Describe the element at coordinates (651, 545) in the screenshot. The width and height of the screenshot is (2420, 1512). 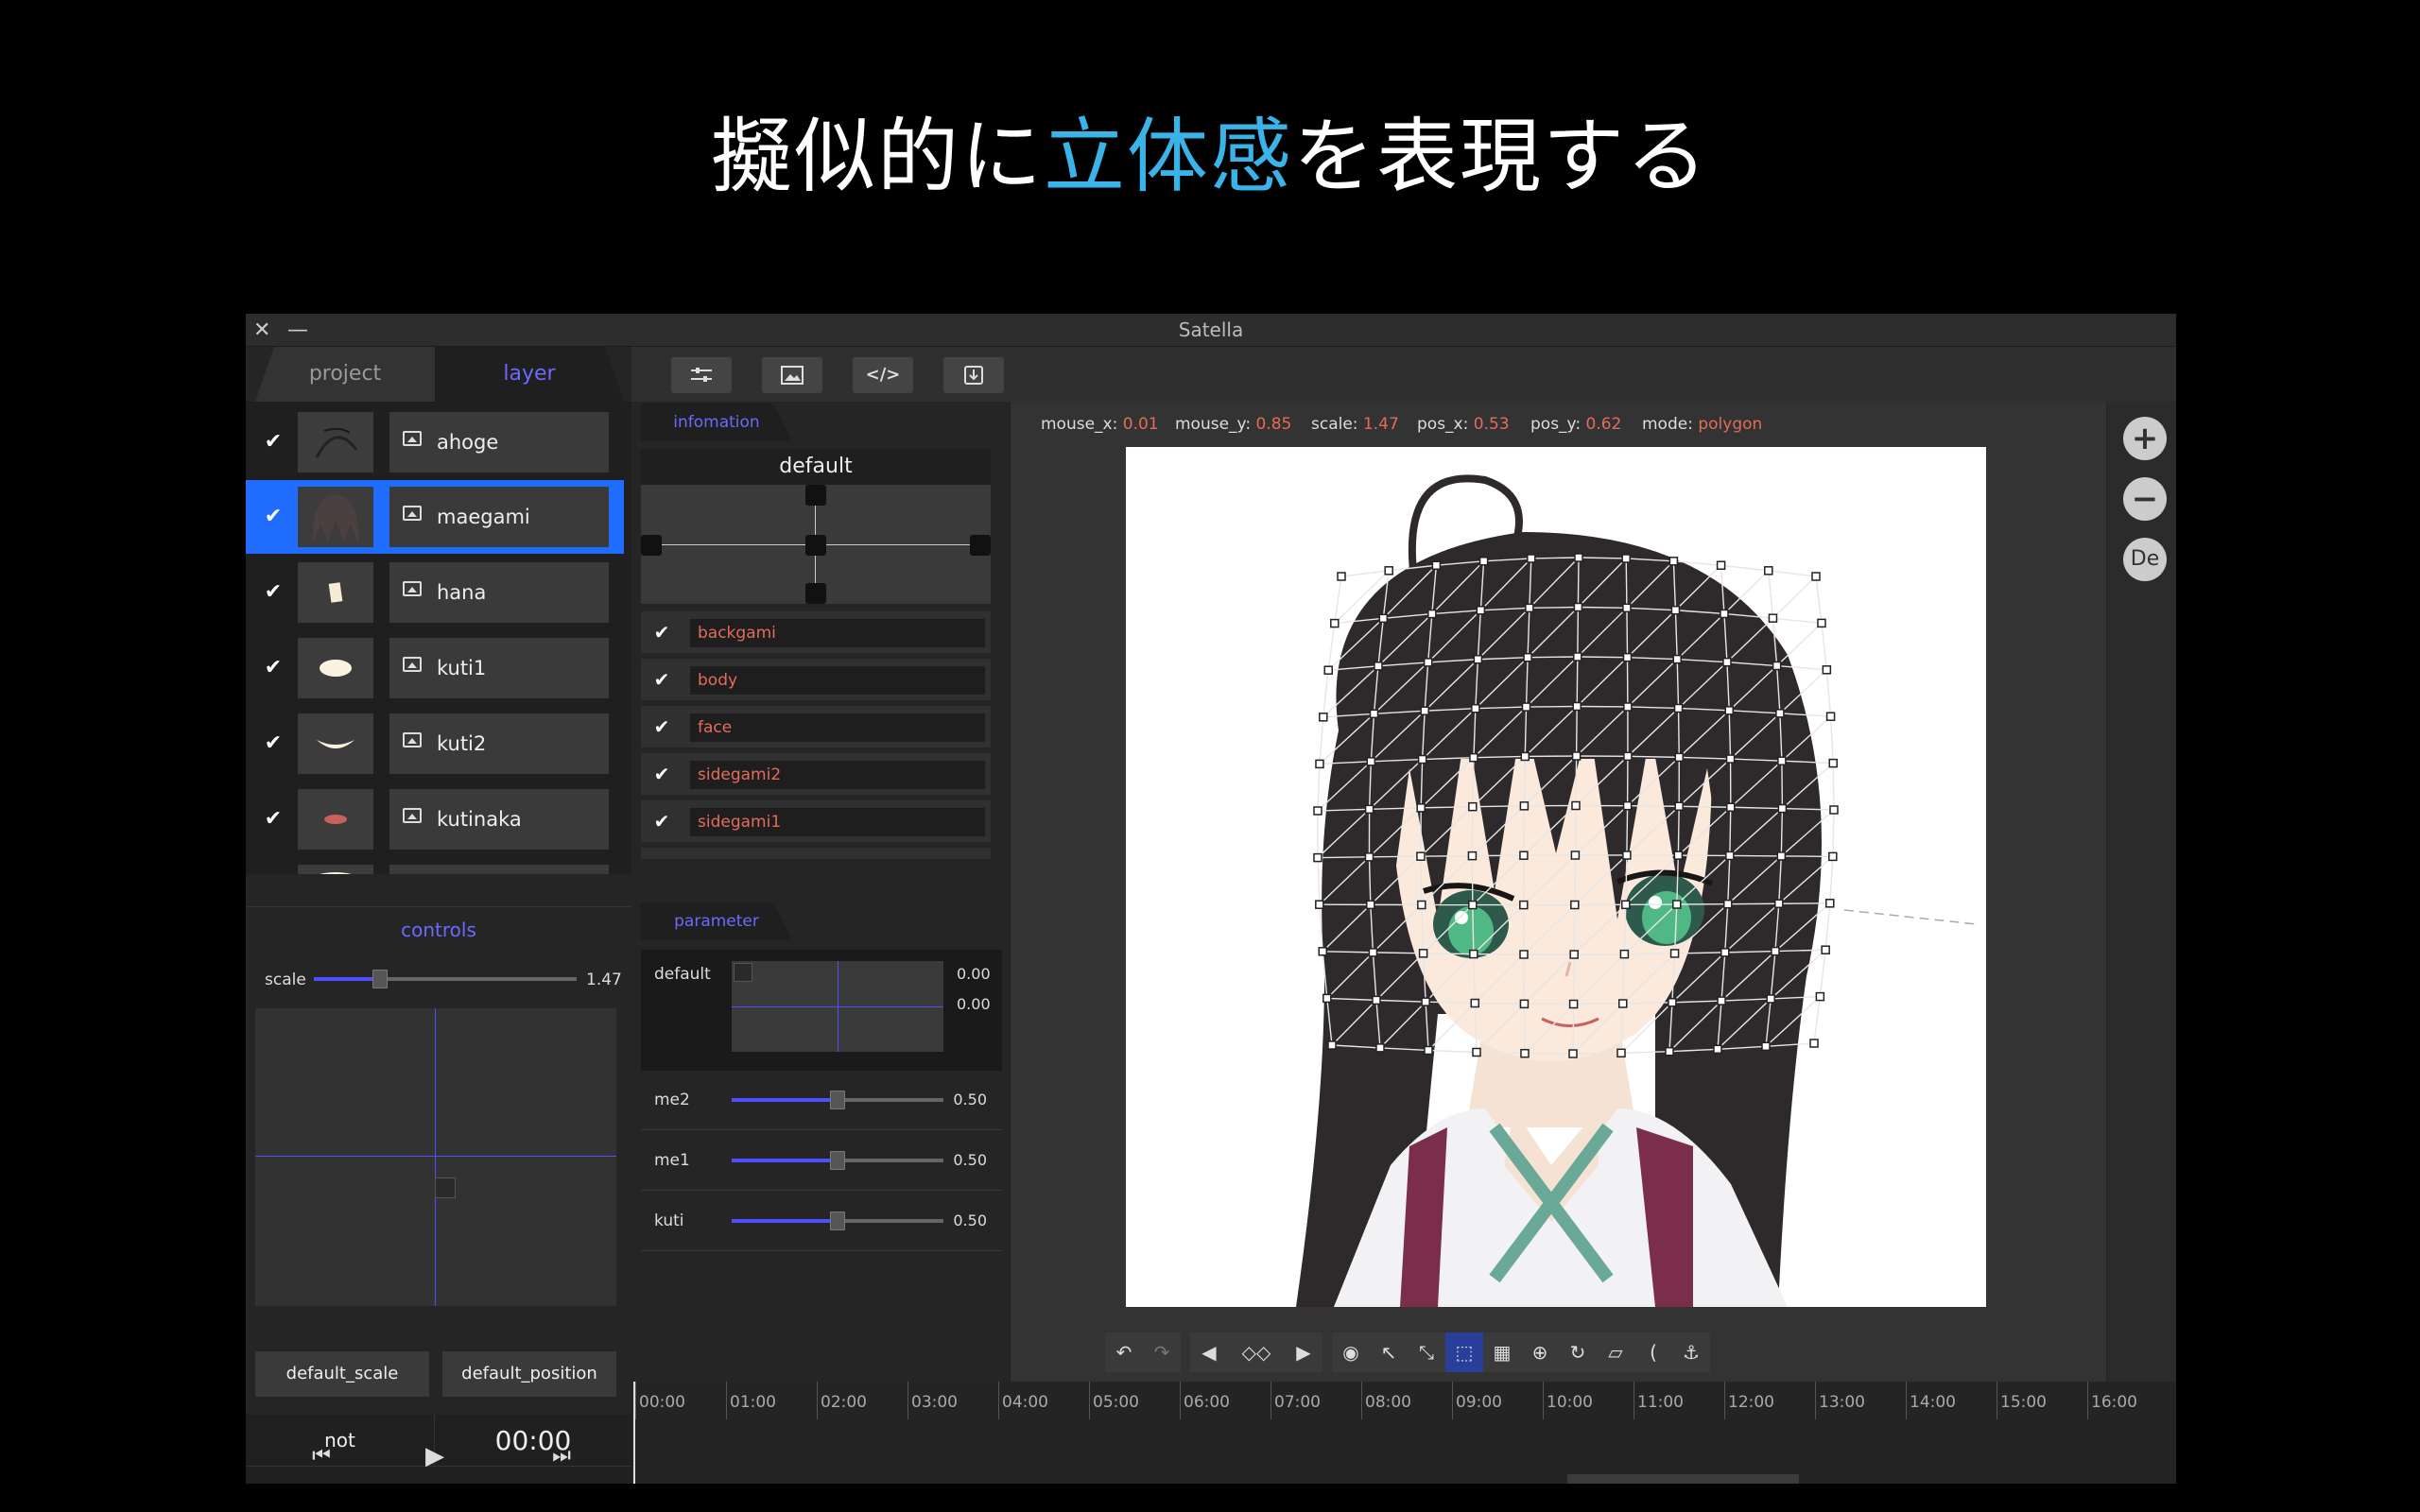
I see `preview-handle-left` at that location.